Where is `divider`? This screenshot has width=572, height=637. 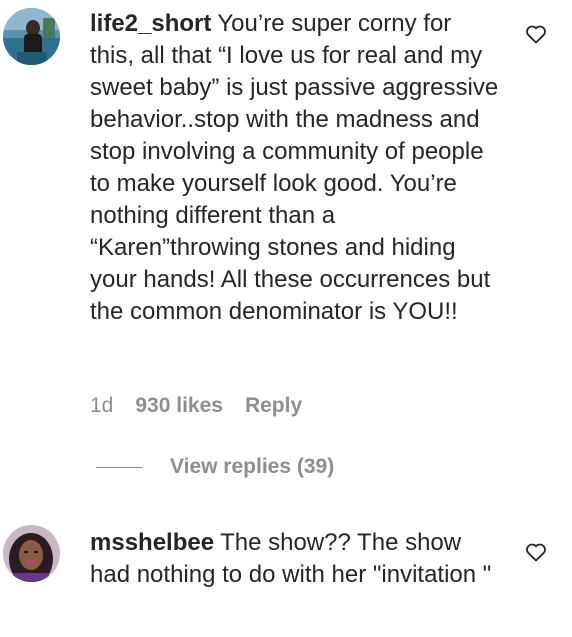 divider is located at coordinates (119, 467).